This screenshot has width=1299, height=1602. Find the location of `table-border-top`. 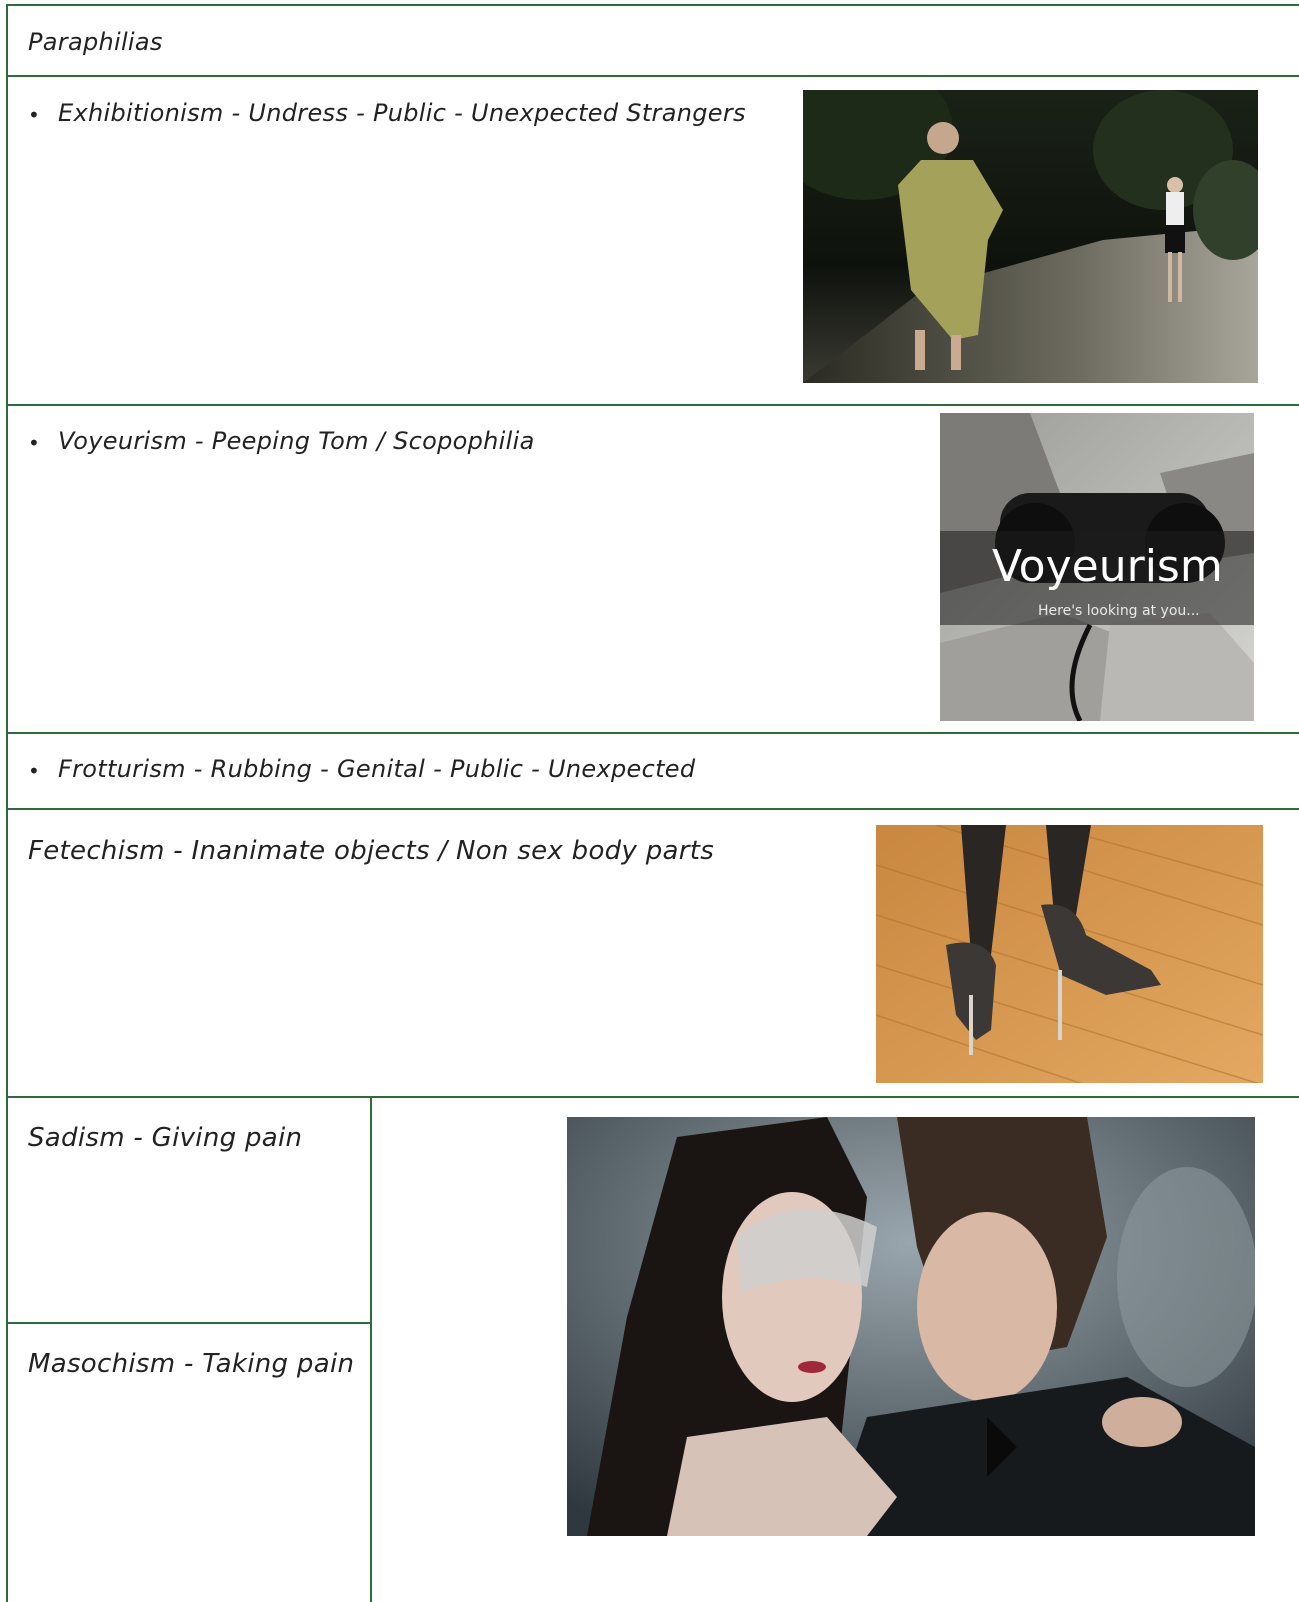

table-border-top is located at coordinates (652, 5).